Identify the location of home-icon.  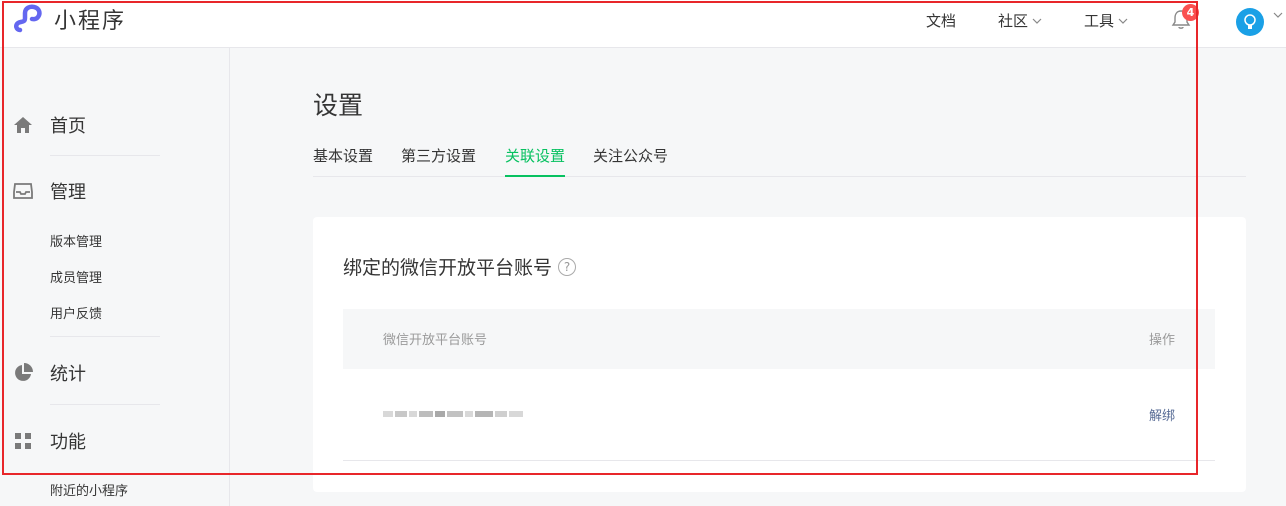
(23, 125).